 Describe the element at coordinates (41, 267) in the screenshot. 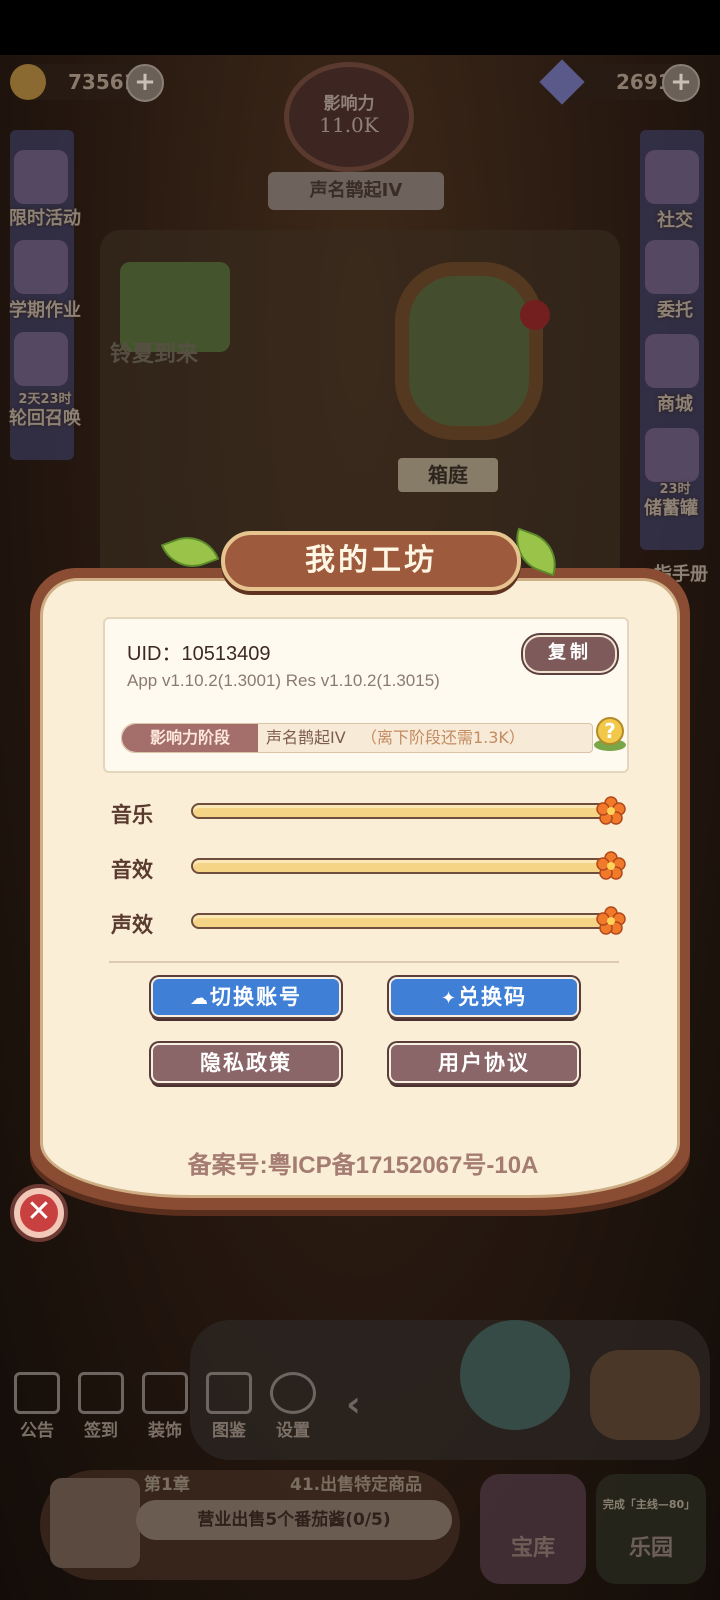

I see `homework-icon` at that location.